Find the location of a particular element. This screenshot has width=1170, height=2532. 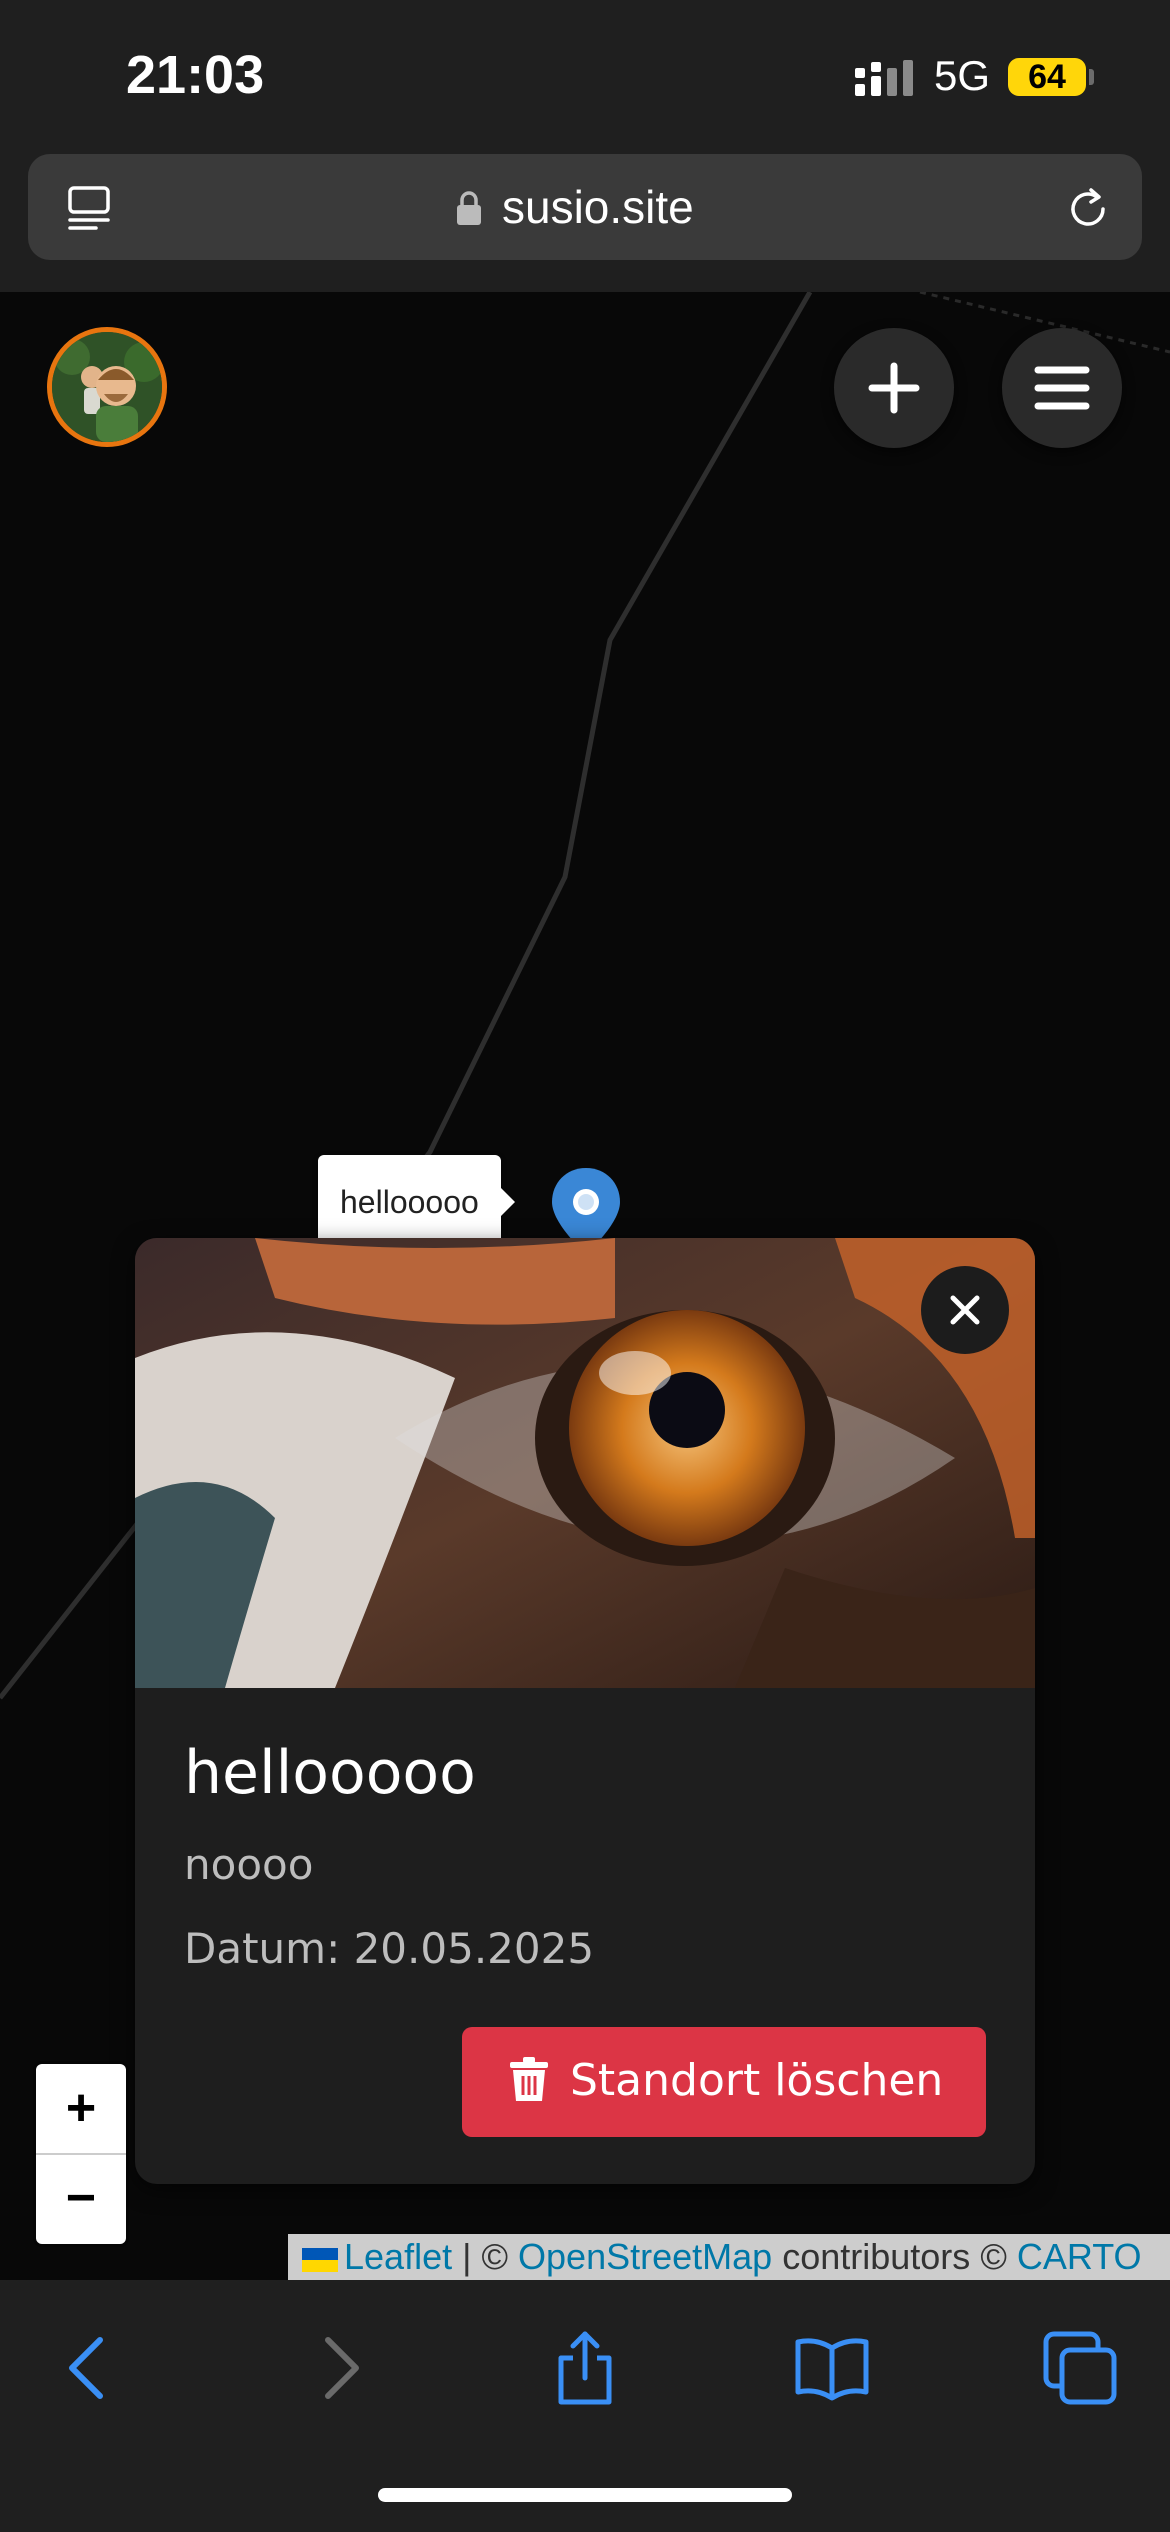

home-indicator is located at coordinates (585, 2495).